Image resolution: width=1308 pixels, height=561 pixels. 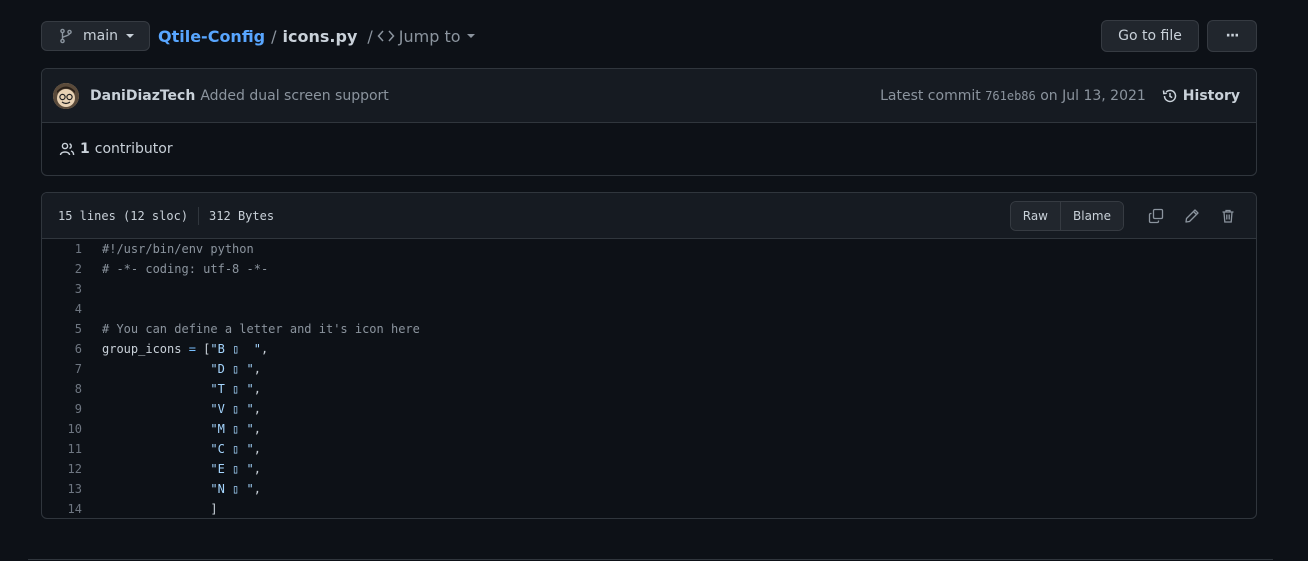 I want to click on code-text: "E ▯ ",, so click(x=181, y=469).